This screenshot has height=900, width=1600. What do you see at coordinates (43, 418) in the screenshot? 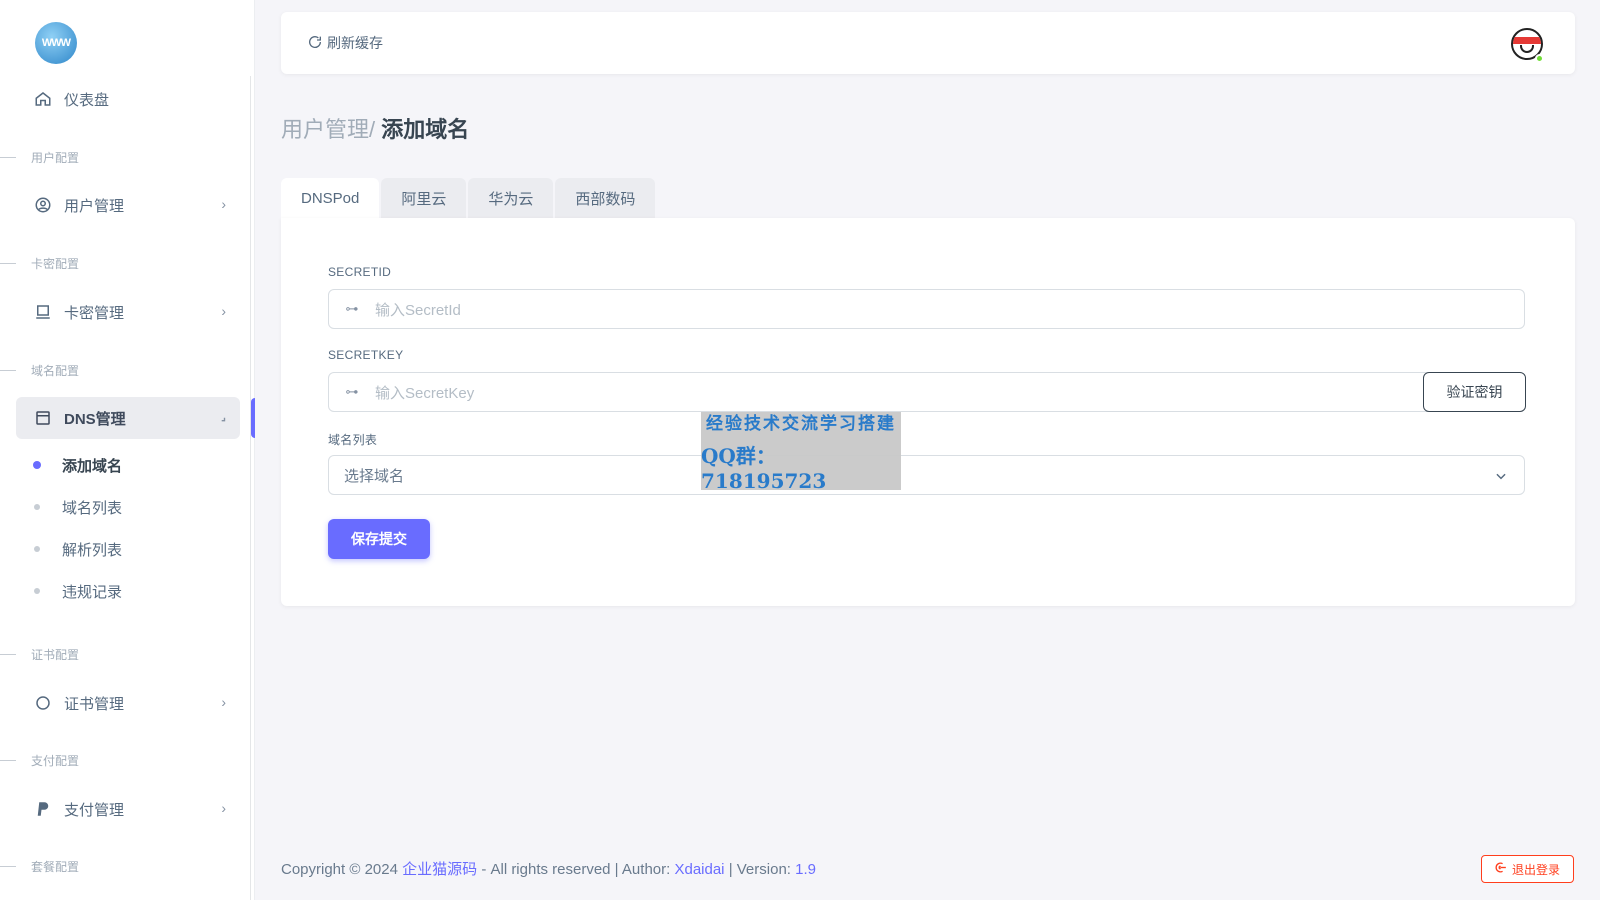
I see `window-icon` at bounding box center [43, 418].